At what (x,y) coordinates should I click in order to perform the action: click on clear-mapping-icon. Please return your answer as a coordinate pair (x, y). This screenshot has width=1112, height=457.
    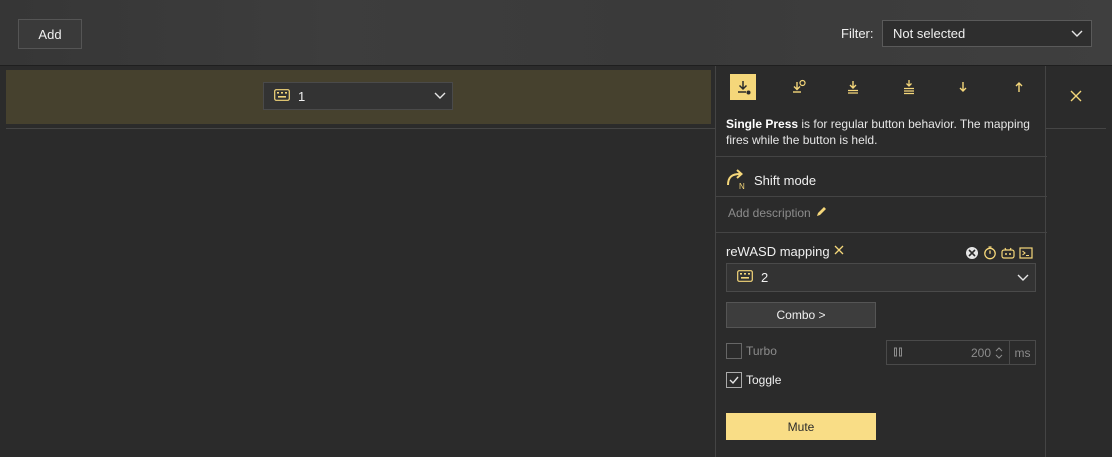
    Looking at the image, I should click on (839, 251).